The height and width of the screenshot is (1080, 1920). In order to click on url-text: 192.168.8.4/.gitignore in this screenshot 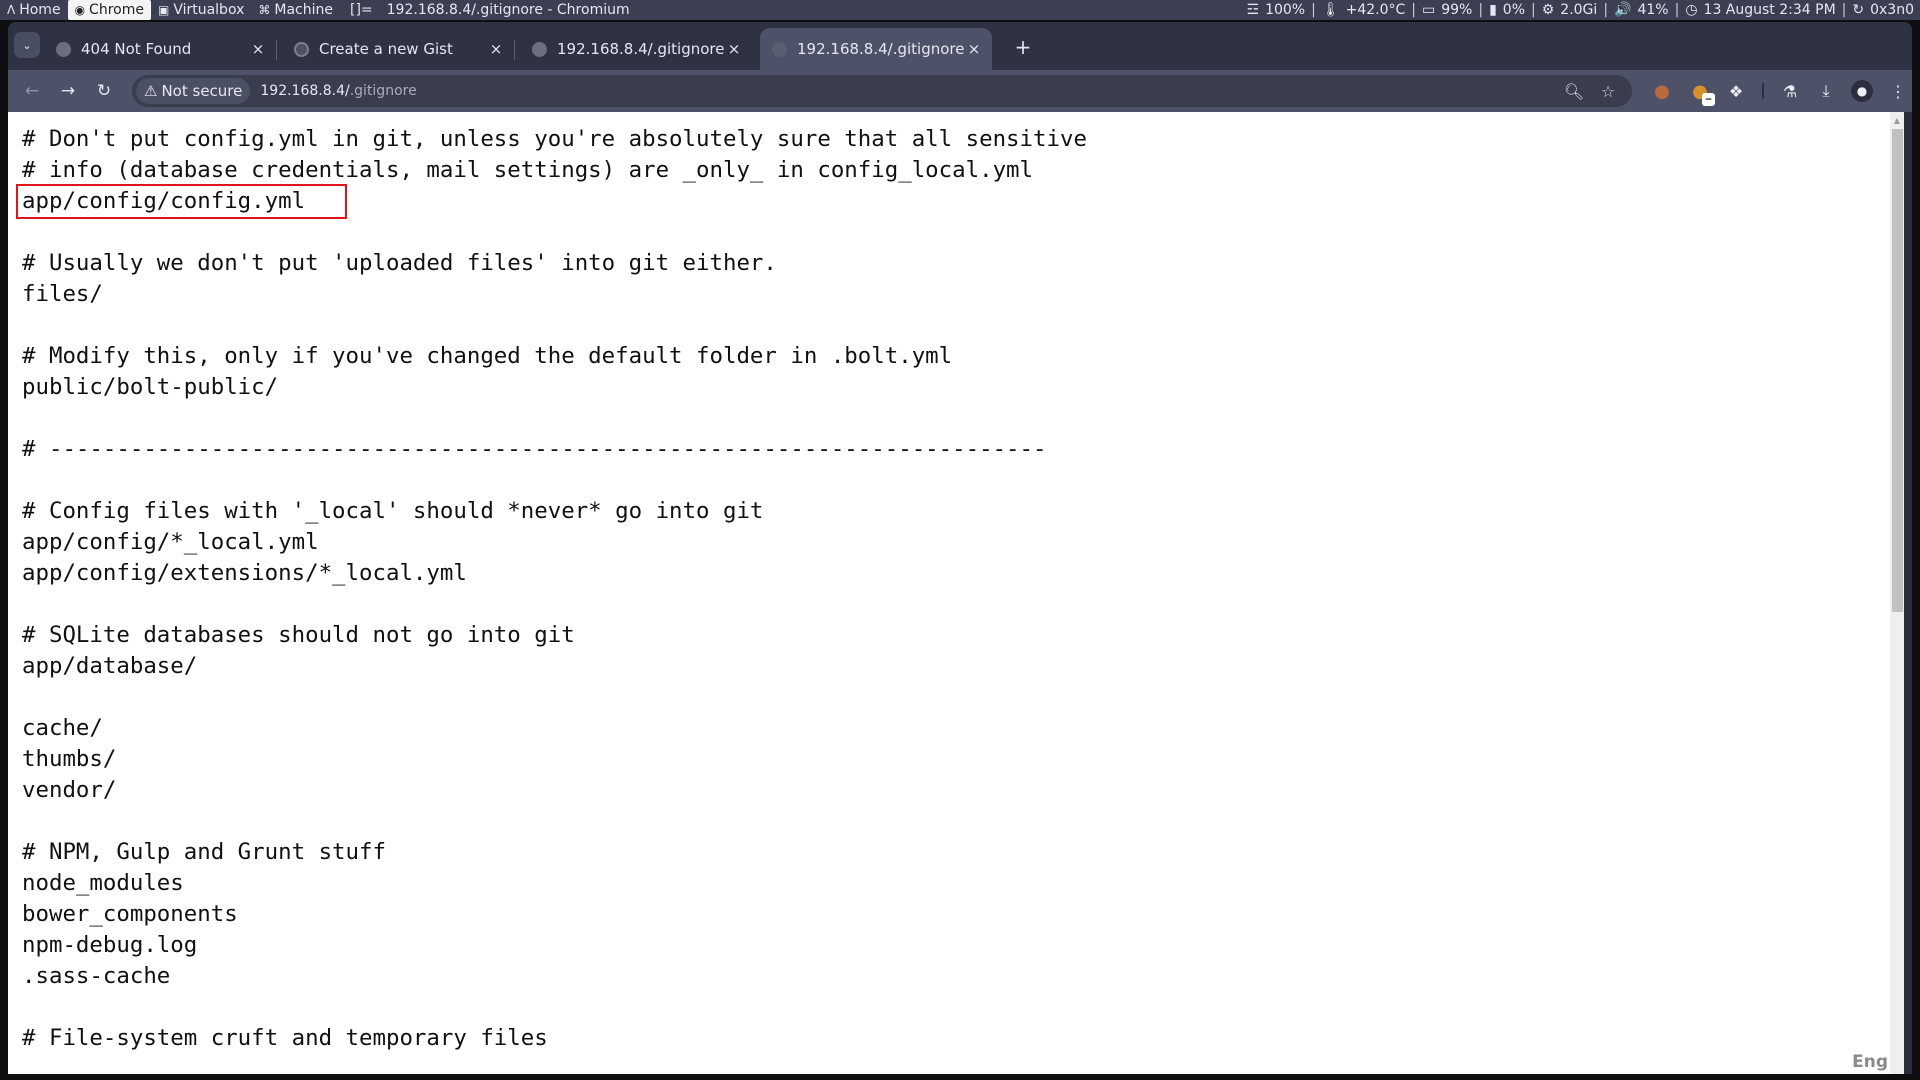, I will do `click(338, 91)`.